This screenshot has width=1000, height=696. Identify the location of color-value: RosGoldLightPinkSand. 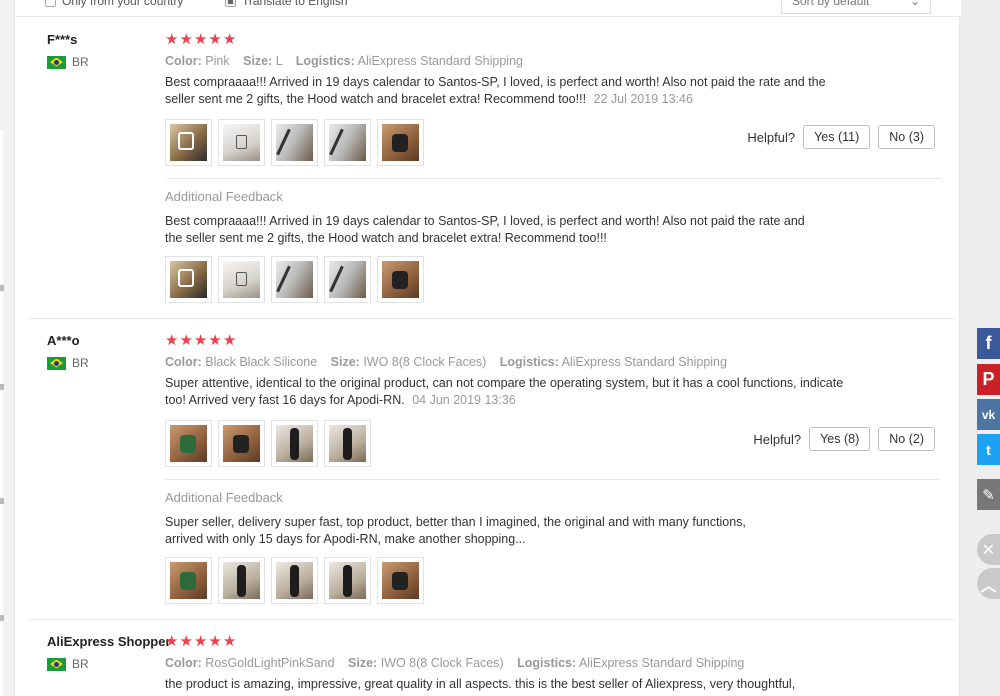
(270, 663).